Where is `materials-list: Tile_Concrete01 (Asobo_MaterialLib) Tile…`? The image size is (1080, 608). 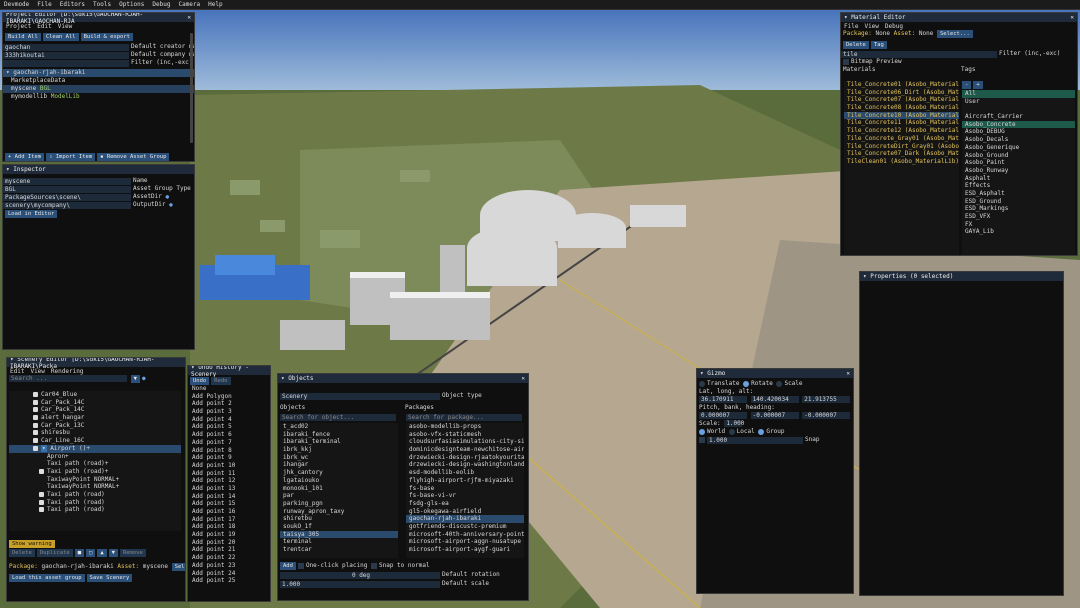
materials-list: Tile_Concrete01 (Asobo_MaterialLib) Tile… is located at coordinates (901, 168).